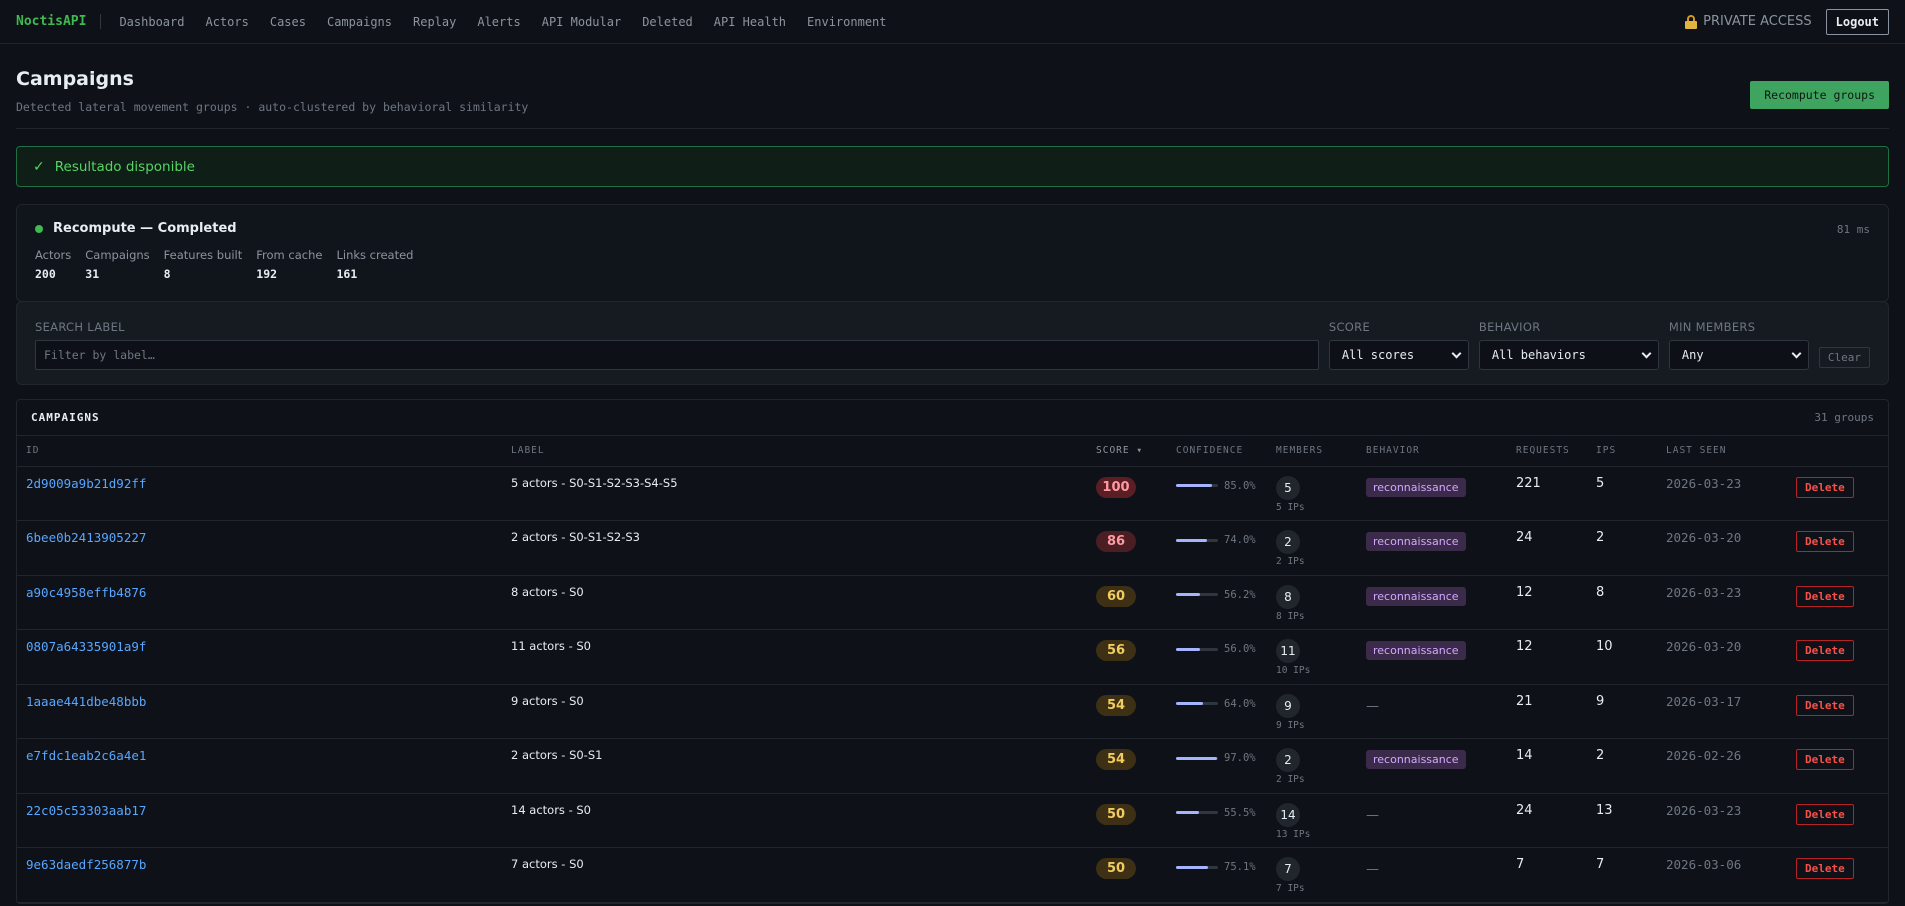 The width and height of the screenshot is (1905, 906). Describe the element at coordinates (581, 22) in the screenshot. I see `nav-link-api-modular: API Modular` at that location.